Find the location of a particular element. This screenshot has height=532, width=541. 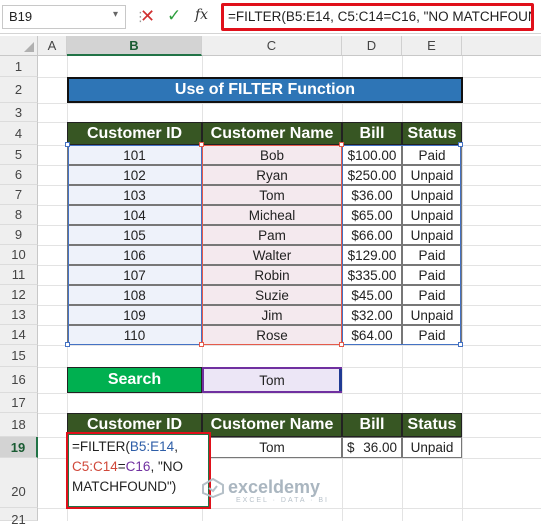

row-header-20: 20 is located at coordinates (19, 483).